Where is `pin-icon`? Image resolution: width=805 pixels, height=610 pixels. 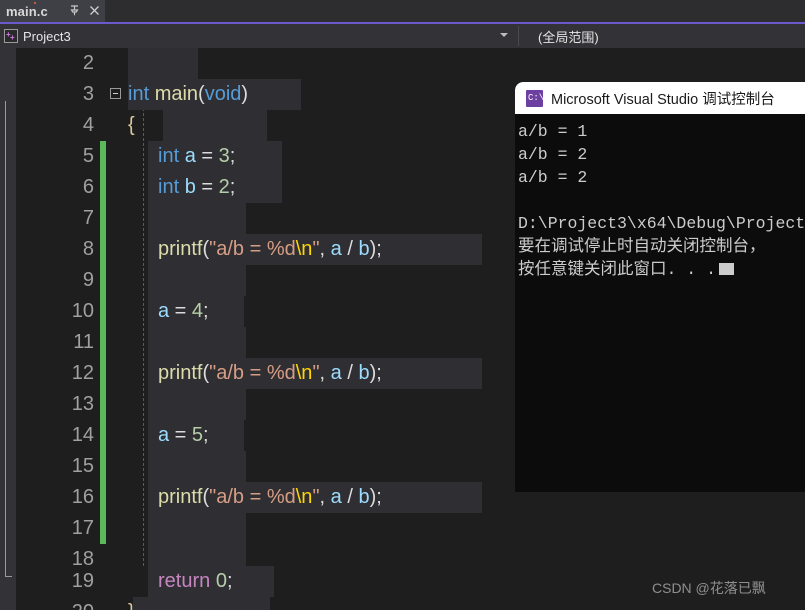
pin-icon is located at coordinates (74, 10).